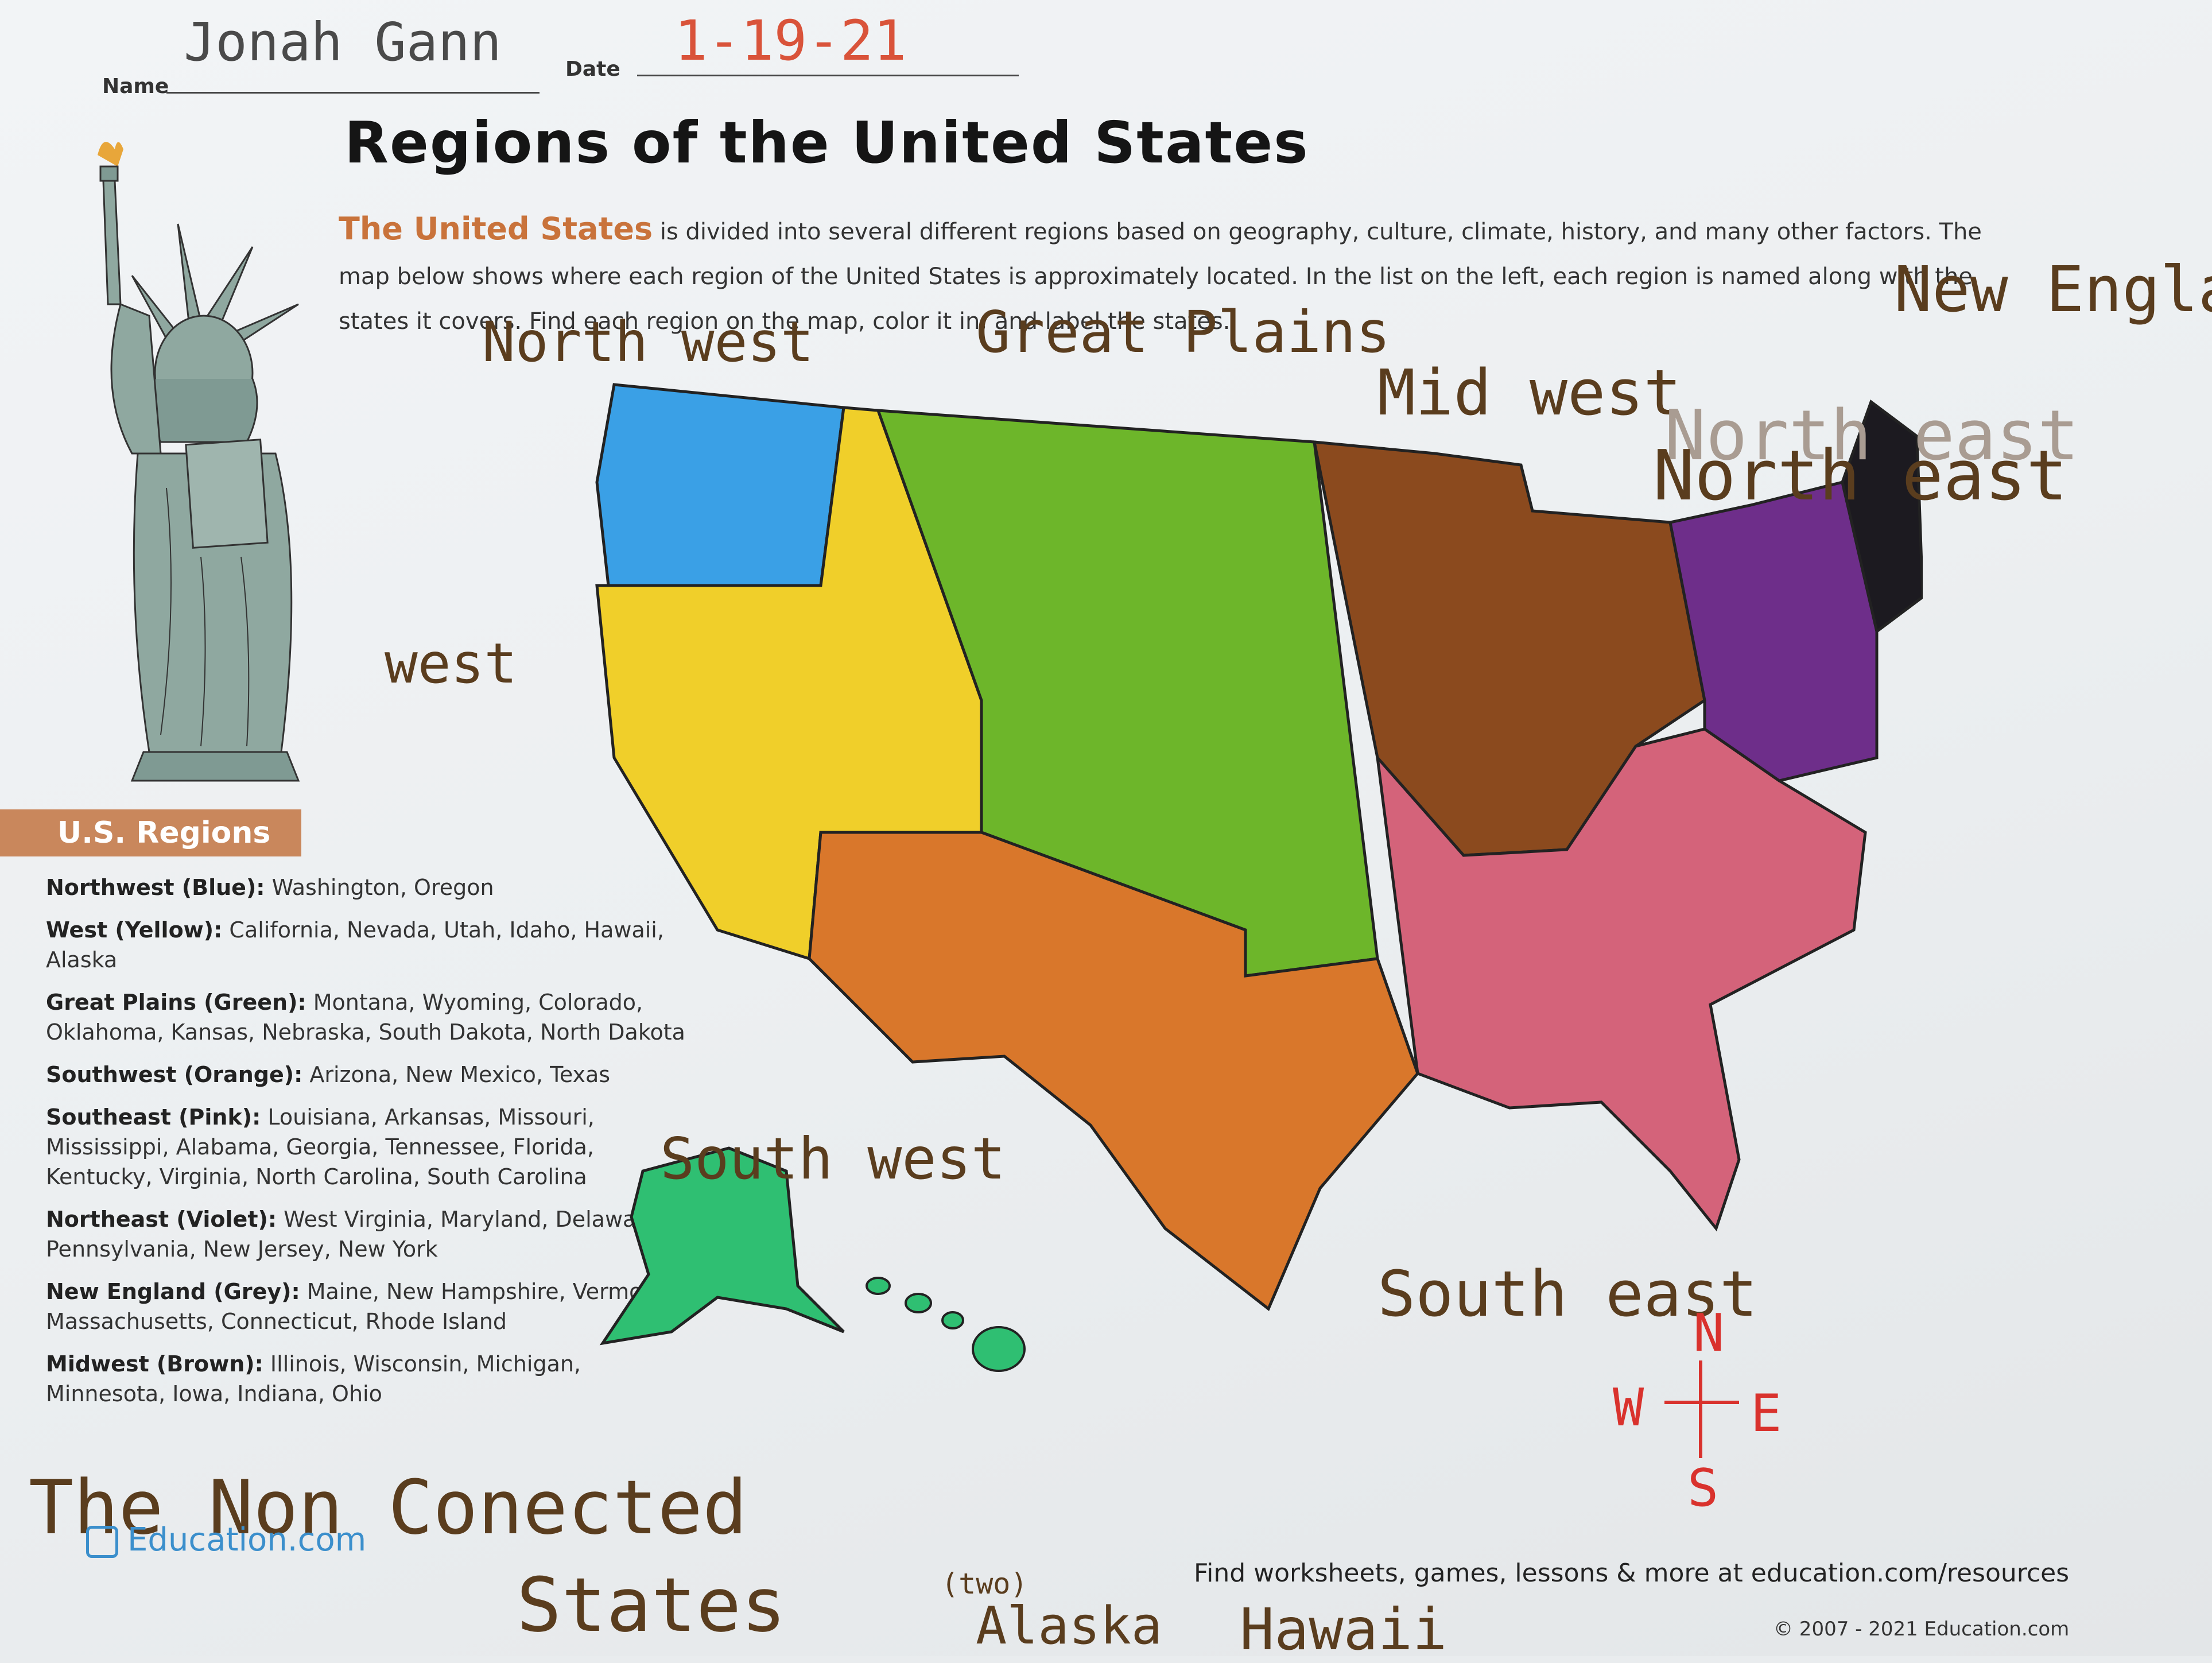  I want to click on name-value: Jonah Gann, so click(343, 42).